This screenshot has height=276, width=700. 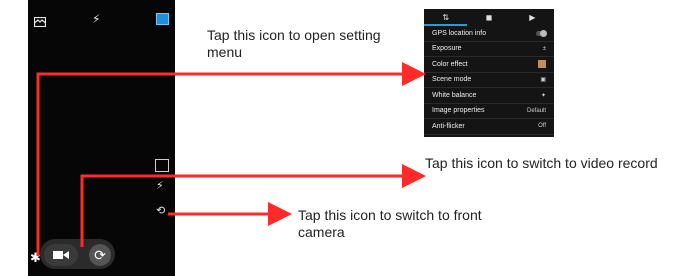 What do you see at coordinates (253, 205) in the screenshot?
I see `arrow-video` at bounding box center [253, 205].